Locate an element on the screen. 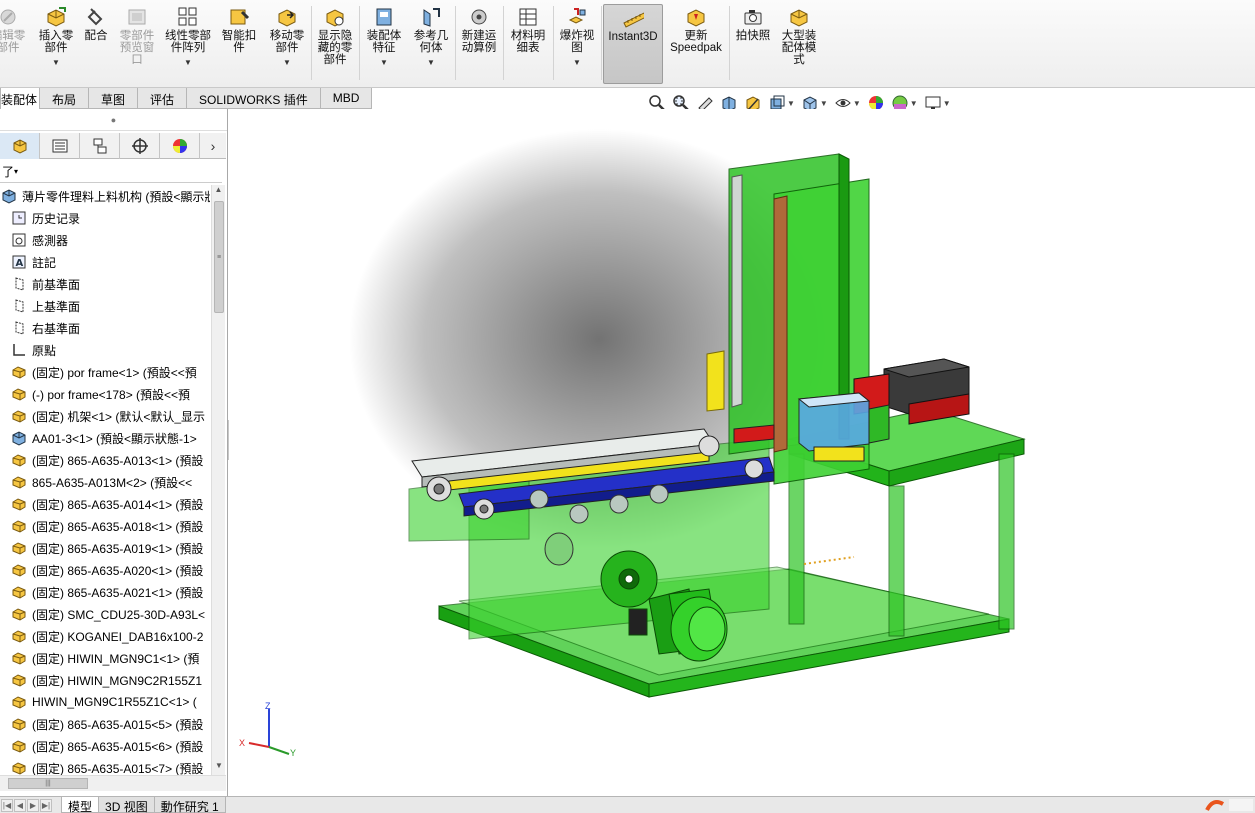  scroll-down-arrow: ▼ is located at coordinates (219, 768).